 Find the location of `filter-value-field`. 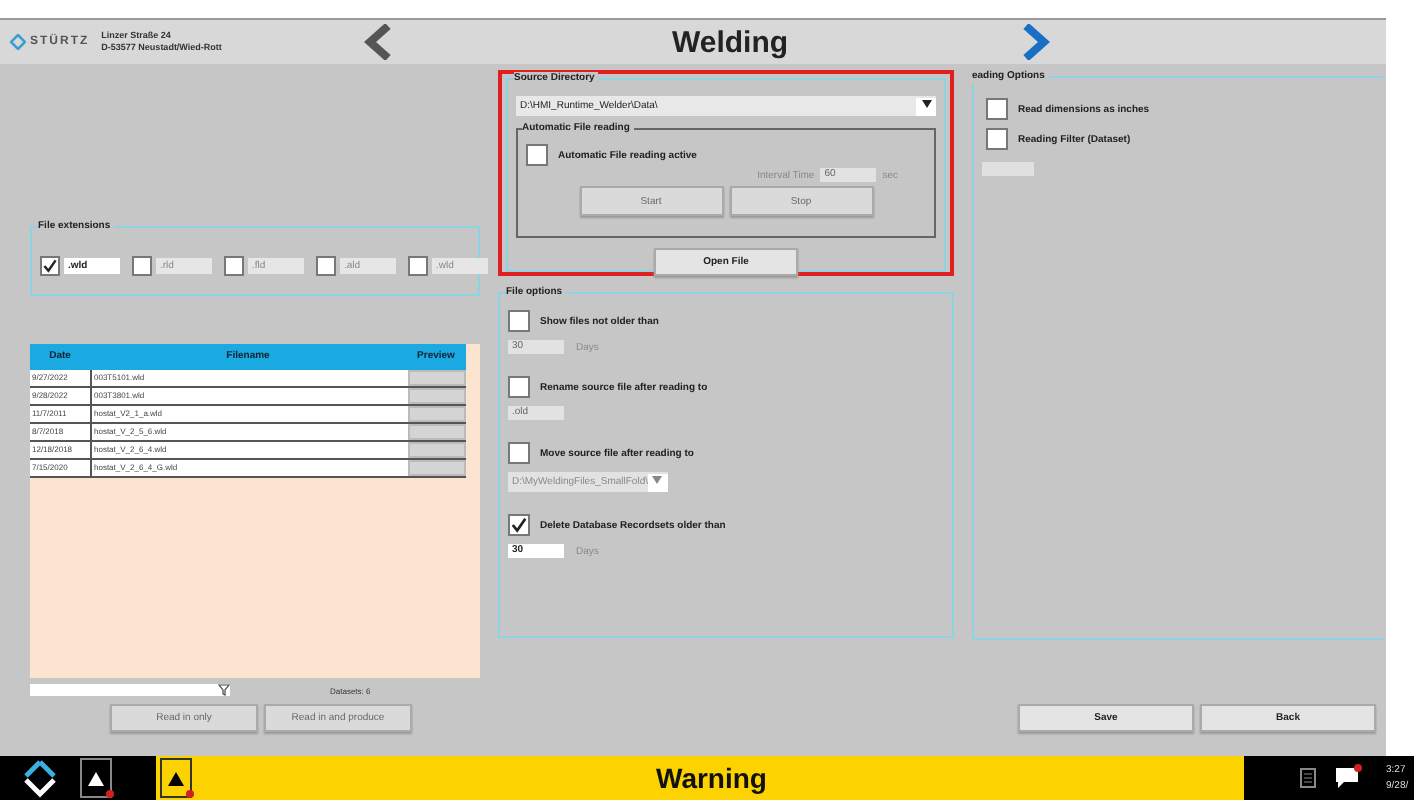

filter-value-field is located at coordinates (1008, 169).